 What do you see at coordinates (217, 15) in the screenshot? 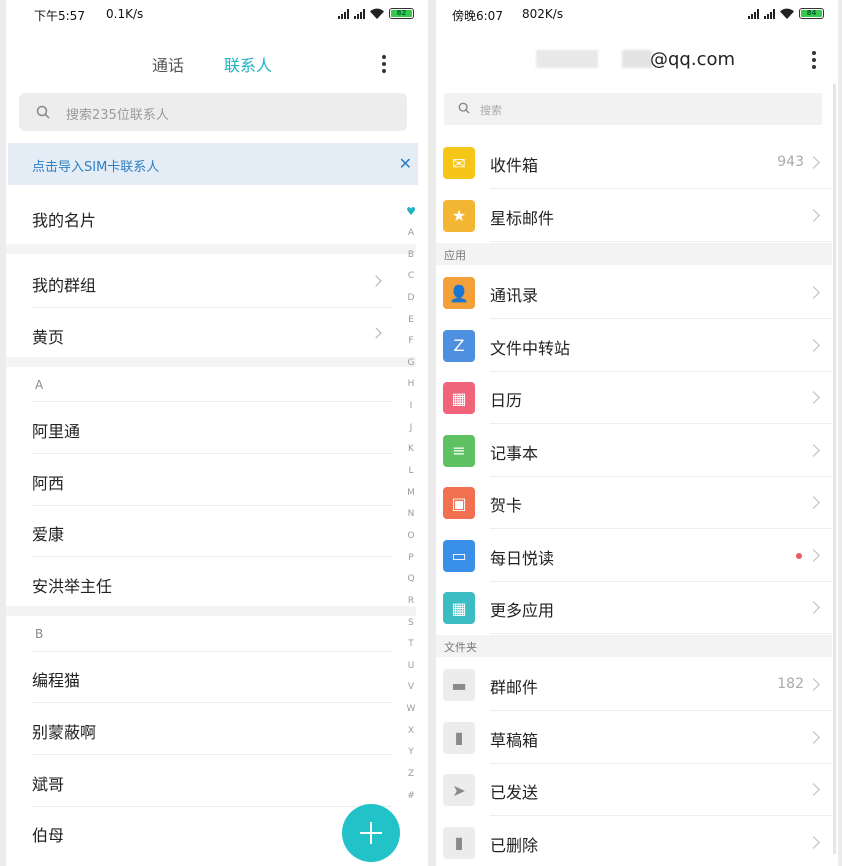
I see `status-bar: 下午5:57 0.1K/s 82` at bounding box center [217, 15].